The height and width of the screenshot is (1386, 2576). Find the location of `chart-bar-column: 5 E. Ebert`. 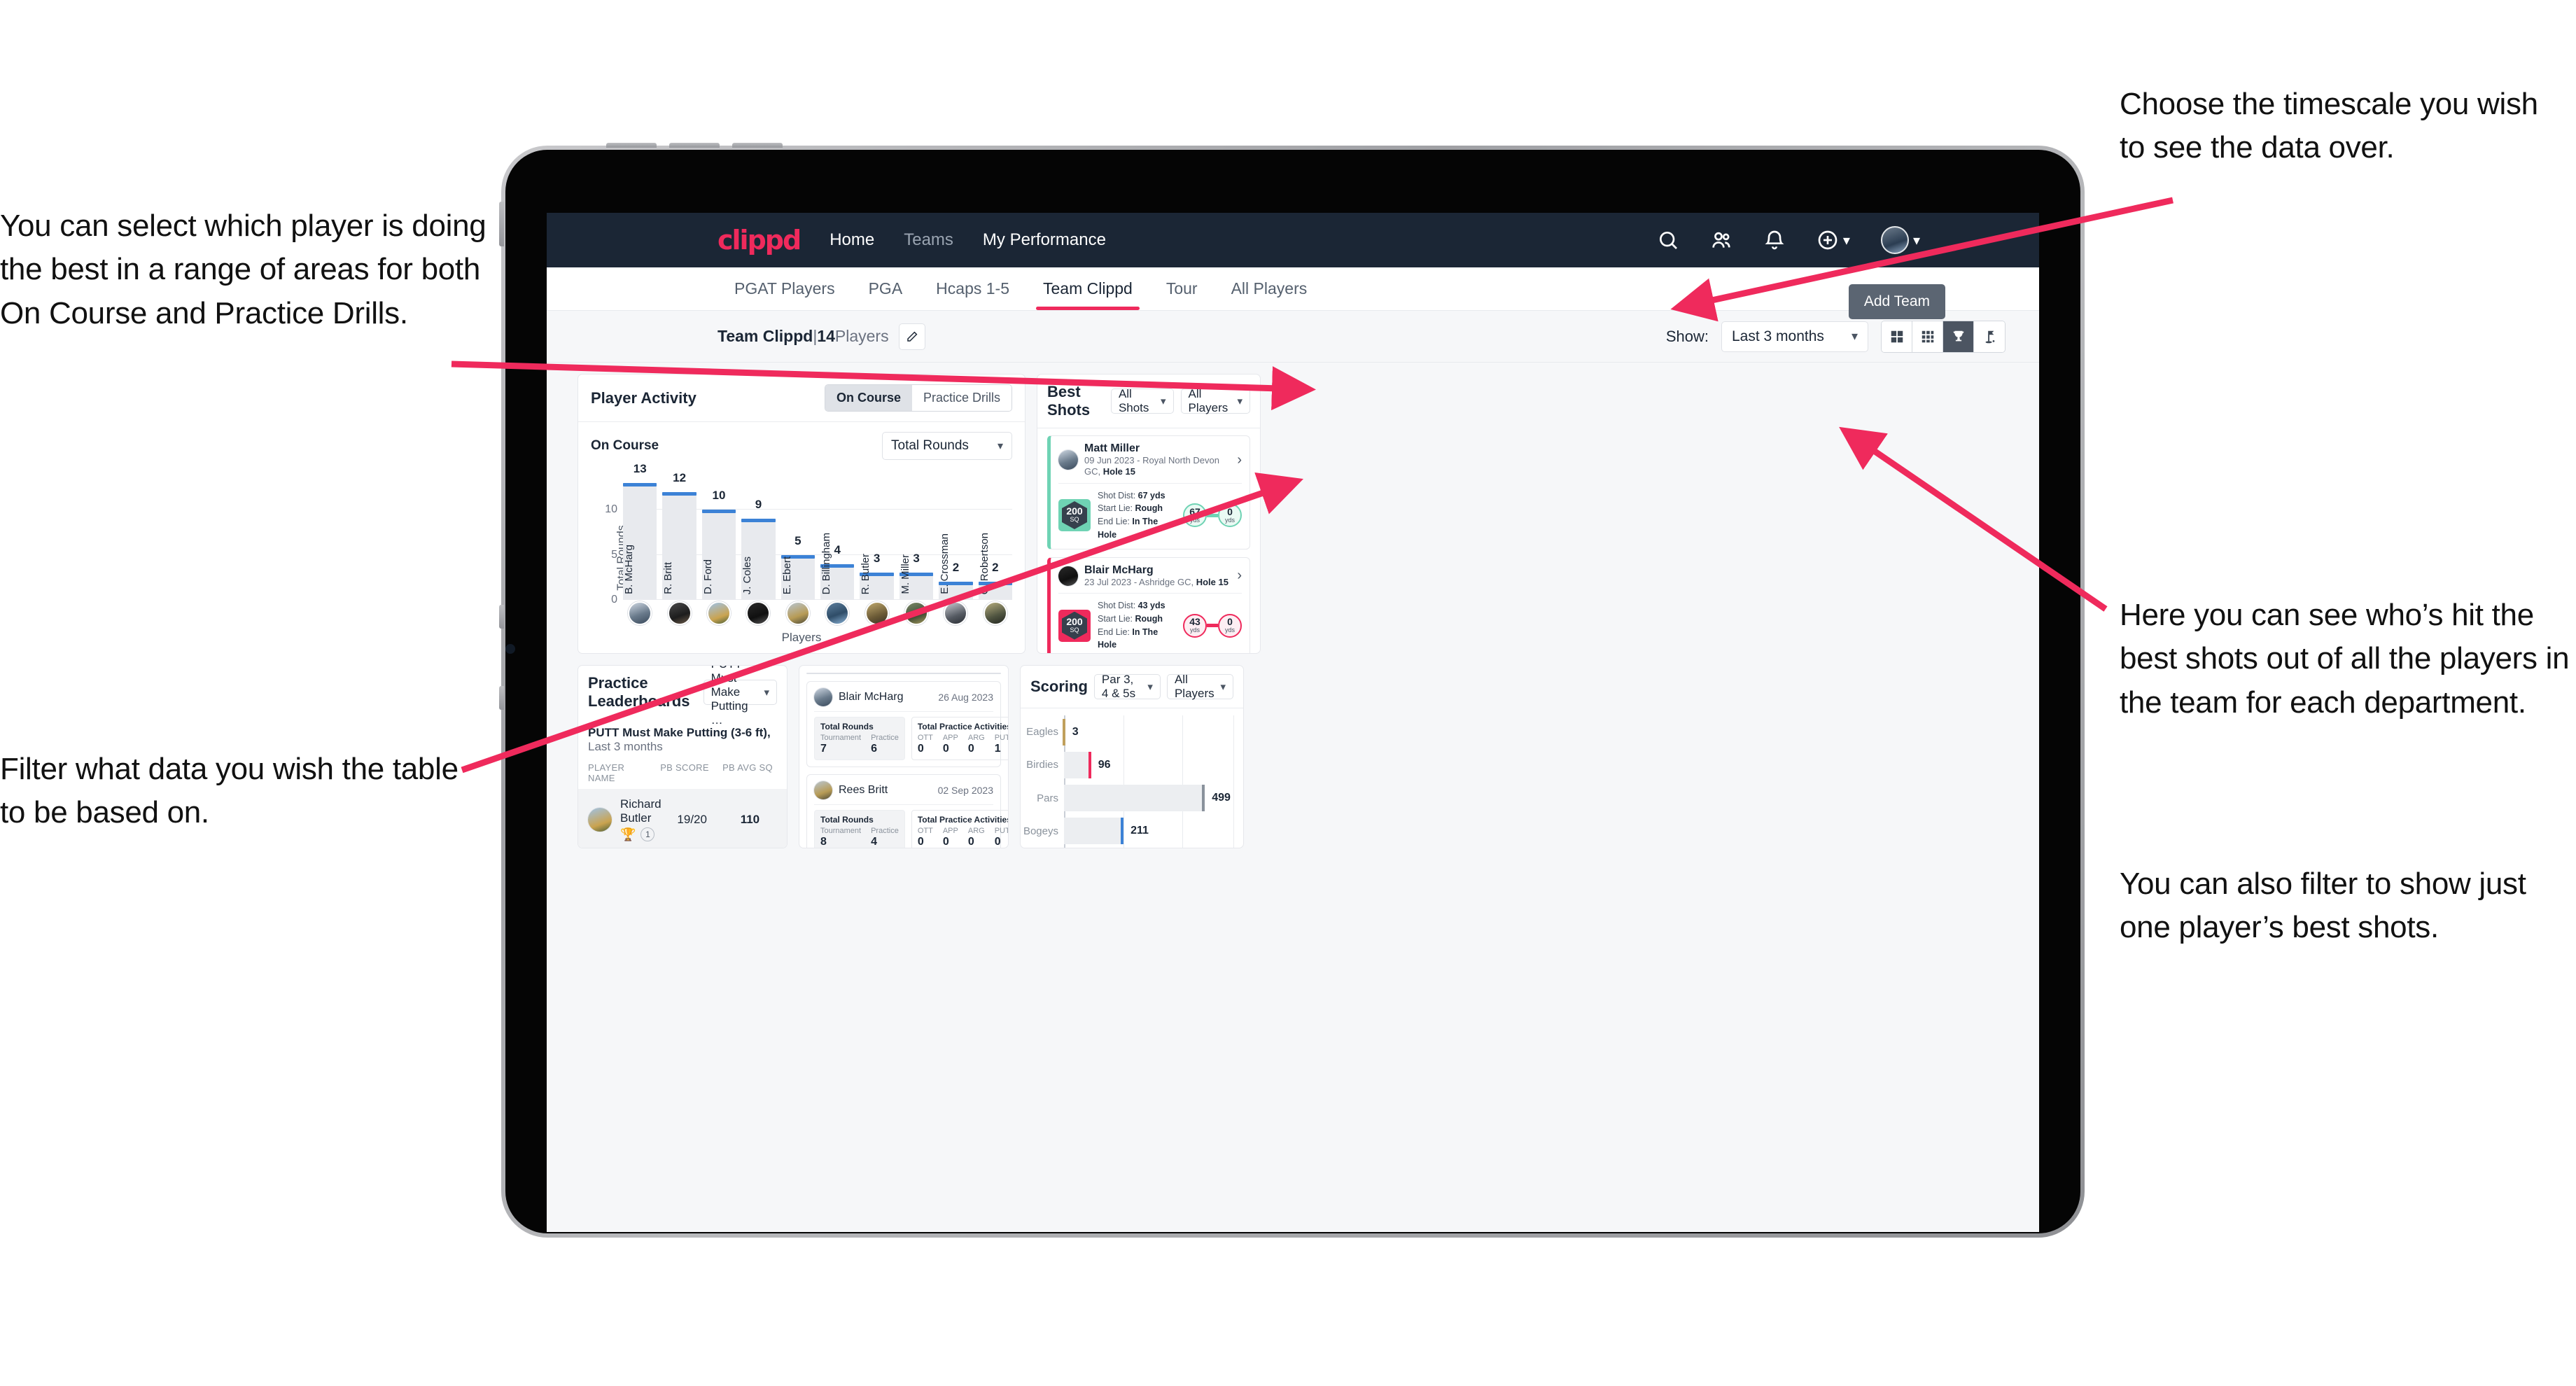

chart-bar-column: 5 E. Ebert is located at coordinates (798, 537).